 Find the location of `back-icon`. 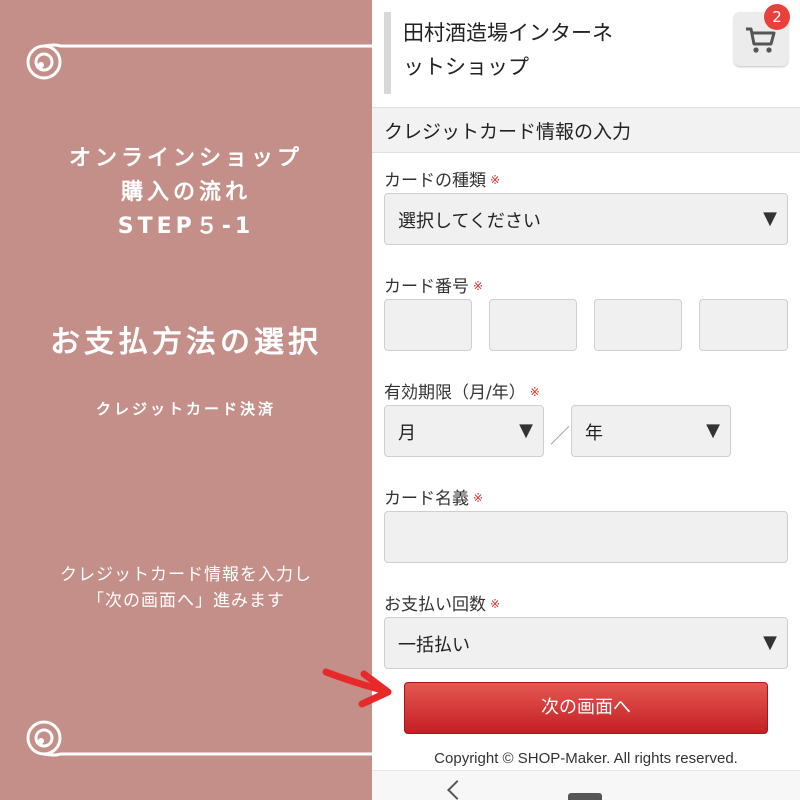

back-icon is located at coordinates (457, 790).